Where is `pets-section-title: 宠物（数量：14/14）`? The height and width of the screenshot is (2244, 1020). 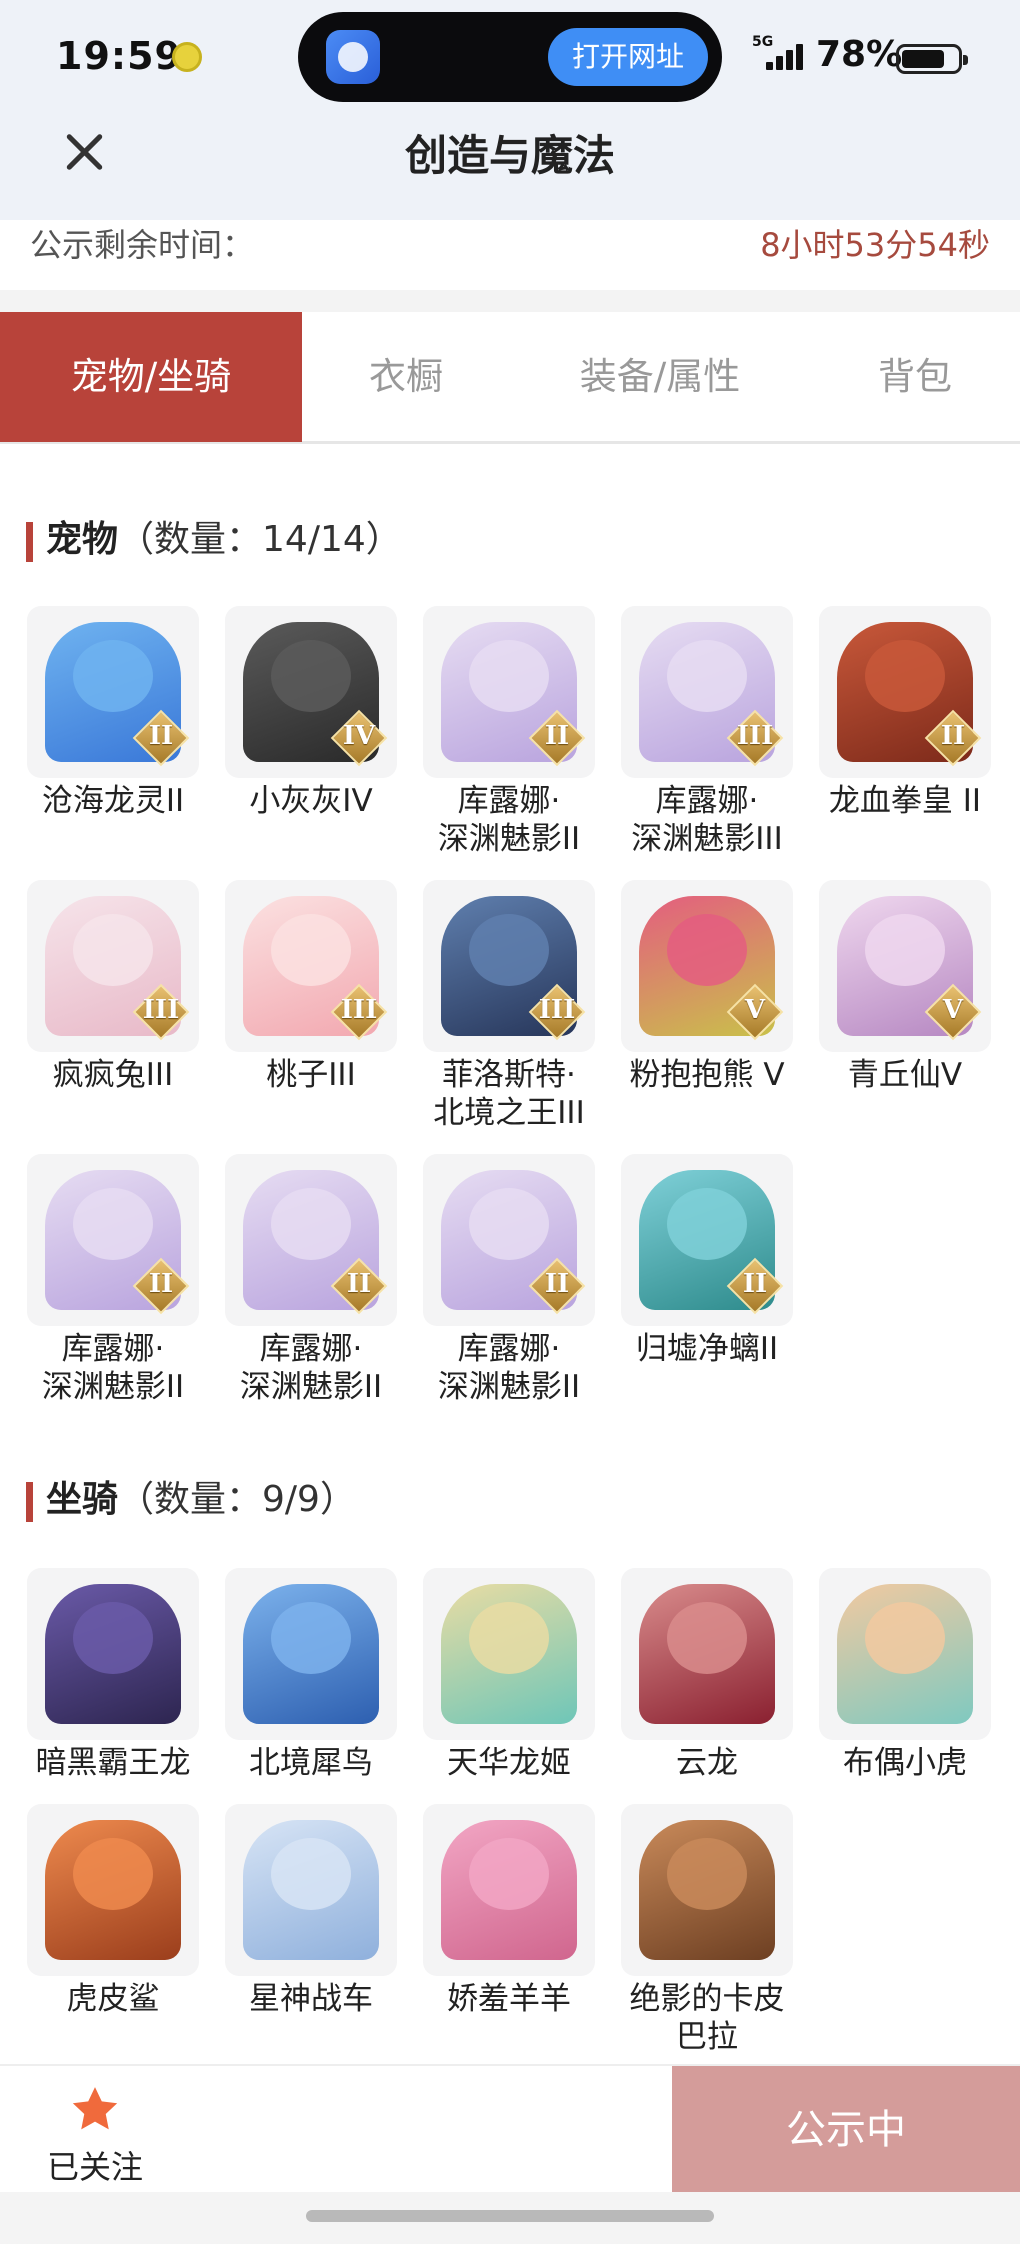 pets-section-title: 宠物（数量：14/14） is located at coordinates (214, 540).